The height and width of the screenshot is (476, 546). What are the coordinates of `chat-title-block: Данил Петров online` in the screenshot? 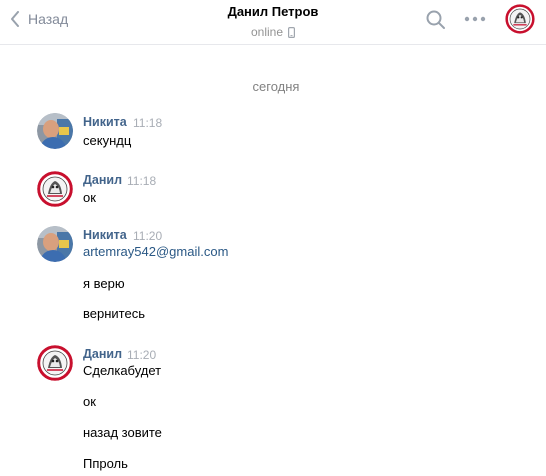 It's located at (273, 22).